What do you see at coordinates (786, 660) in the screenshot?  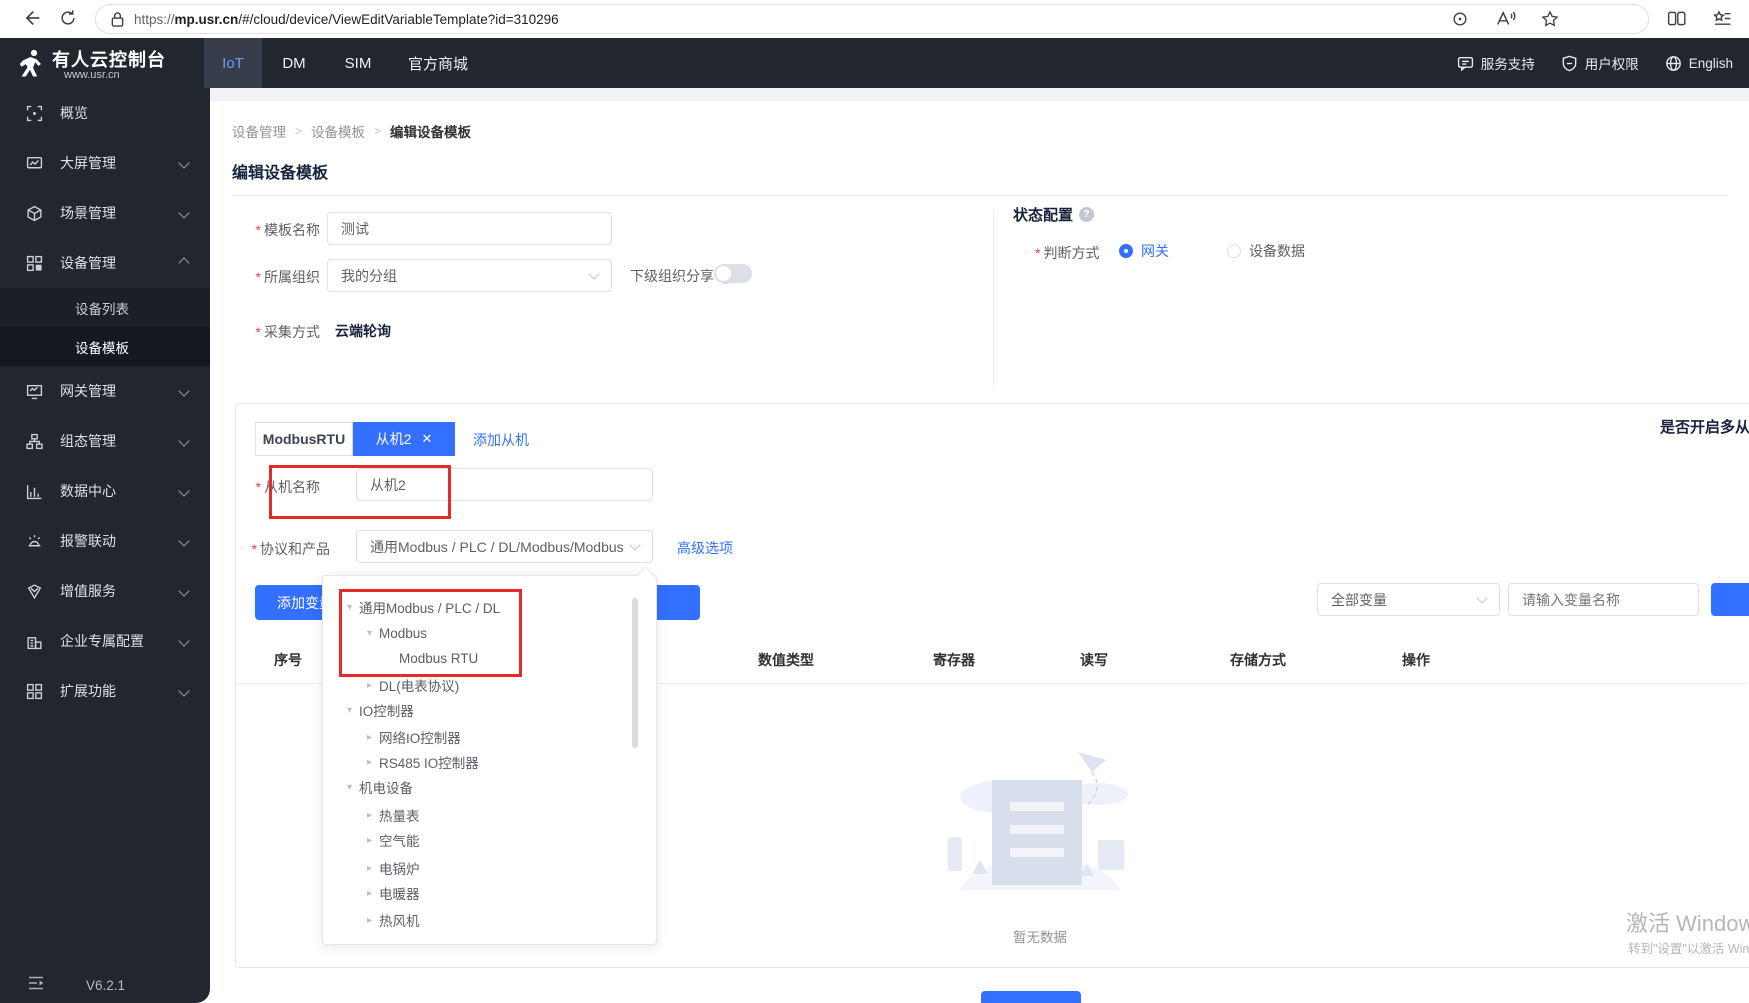 I see `table-header-2: 数值类型` at bounding box center [786, 660].